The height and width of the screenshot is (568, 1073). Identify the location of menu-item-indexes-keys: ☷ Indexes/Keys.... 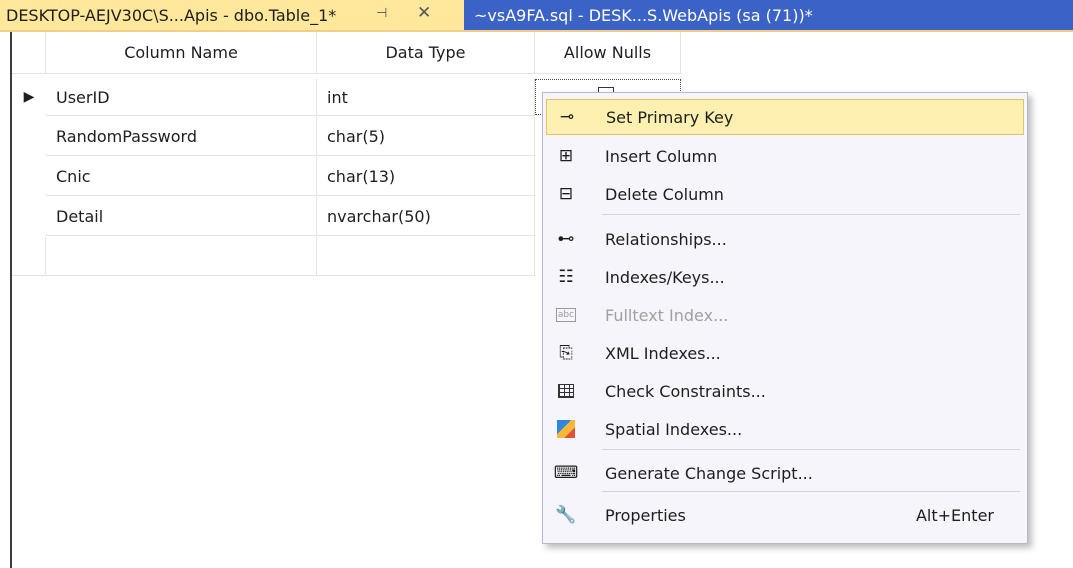
(785, 277).